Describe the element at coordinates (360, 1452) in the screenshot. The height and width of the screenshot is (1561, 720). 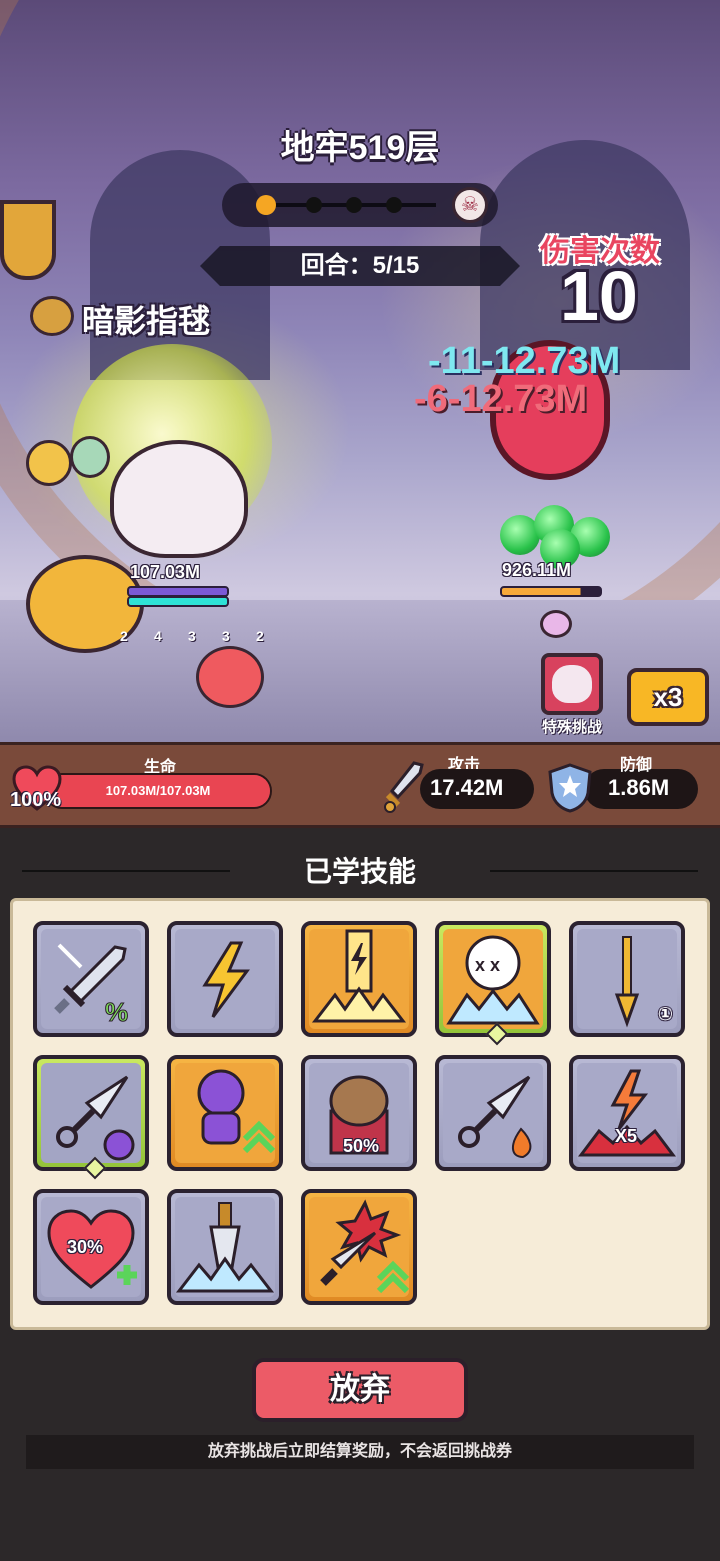
I see `give-up-notice: 放弃挑战后立即结算奖励，不会返回挑战券` at that location.